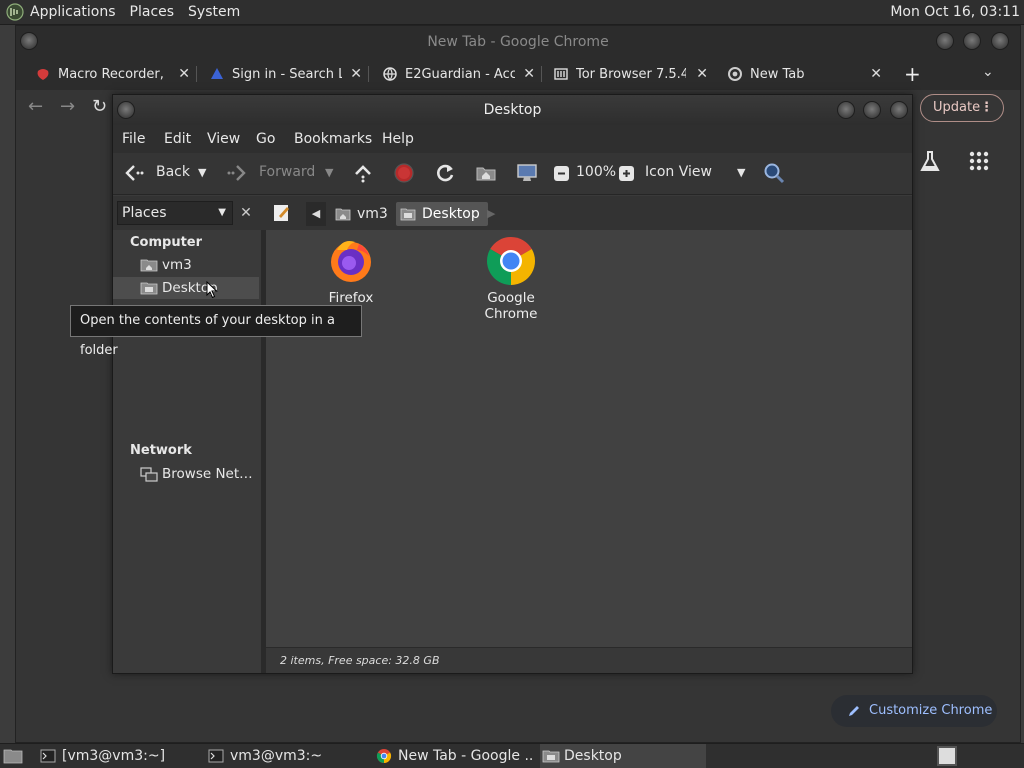  What do you see at coordinates (222, 212) in the screenshot?
I see `dropdown-arrow-icon: ▼` at bounding box center [222, 212].